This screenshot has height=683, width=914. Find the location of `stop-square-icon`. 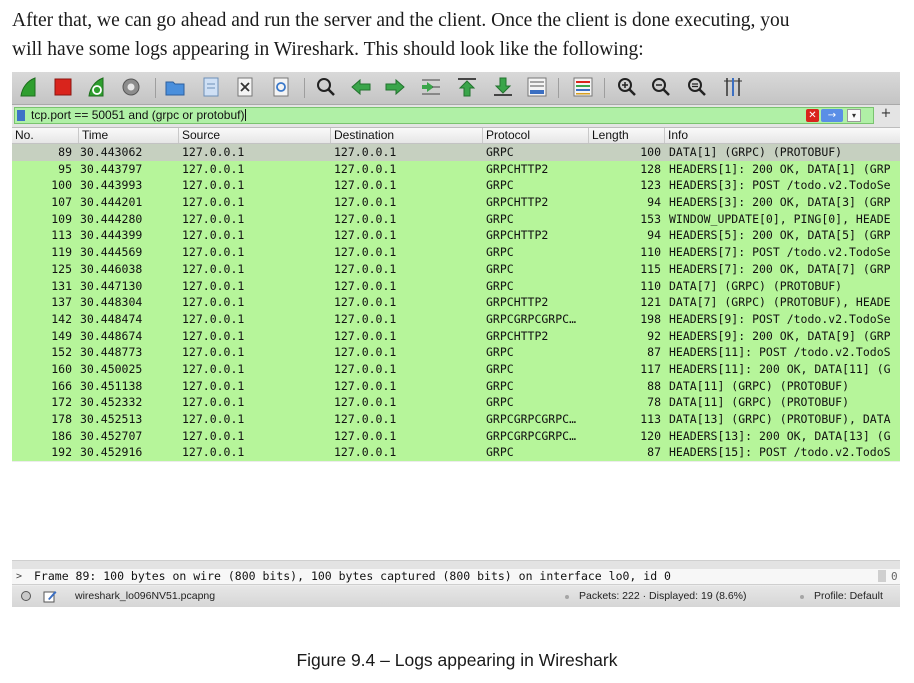

stop-square-icon is located at coordinates (63, 87).